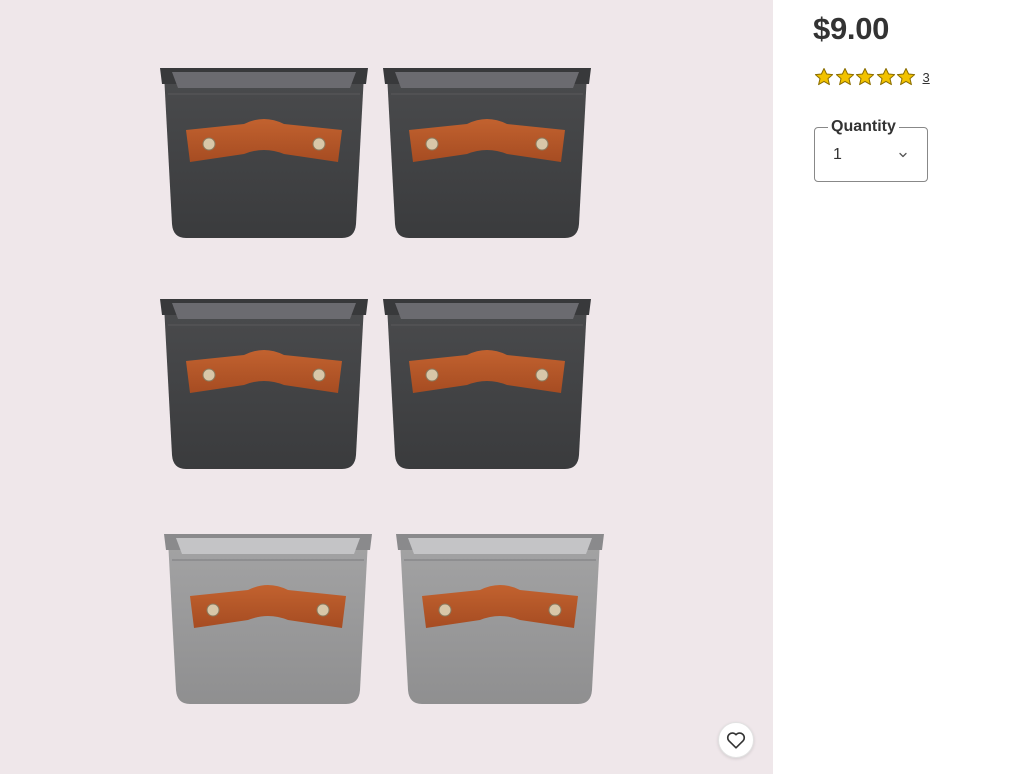 The width and height of the screenshot is (1024, 774). Describe the element at coordinates (851, 28) in the screenshot. I see `product-price: $9.00` at that location.